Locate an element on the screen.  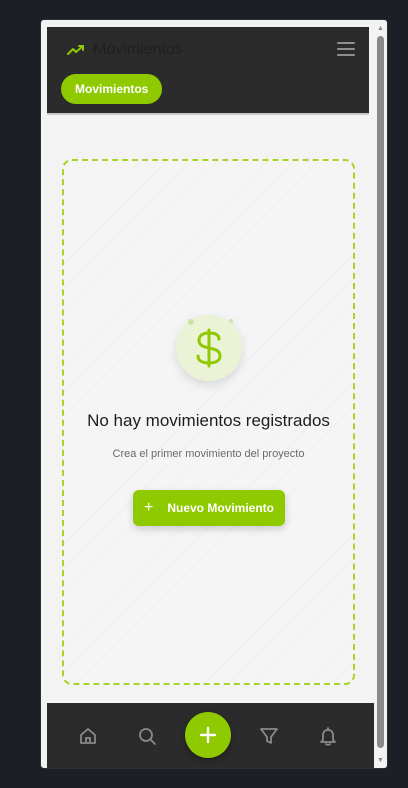
scroll-down-icon: ▼ is located at coordinates (380, 760).